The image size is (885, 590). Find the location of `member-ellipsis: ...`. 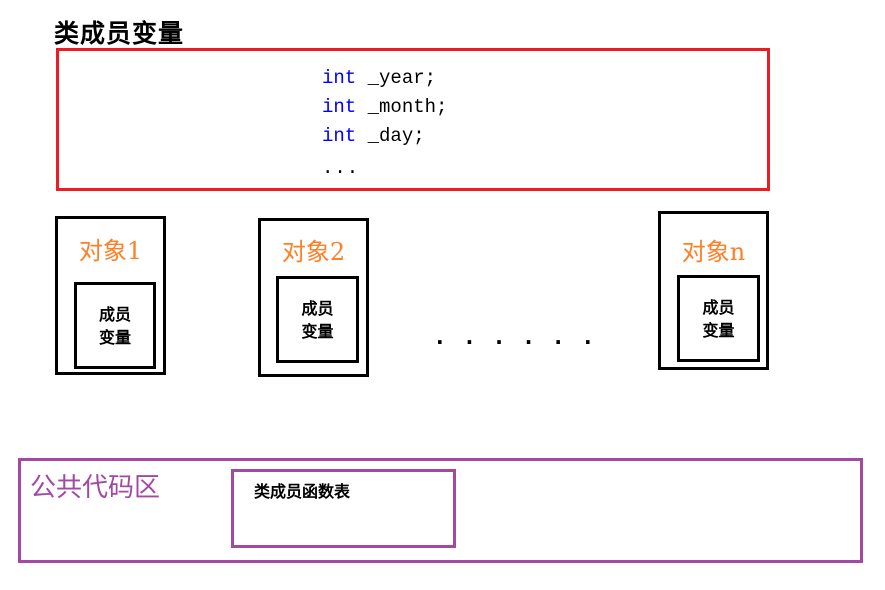

member-ellipsis: ... is located at coordinates (341, 168).